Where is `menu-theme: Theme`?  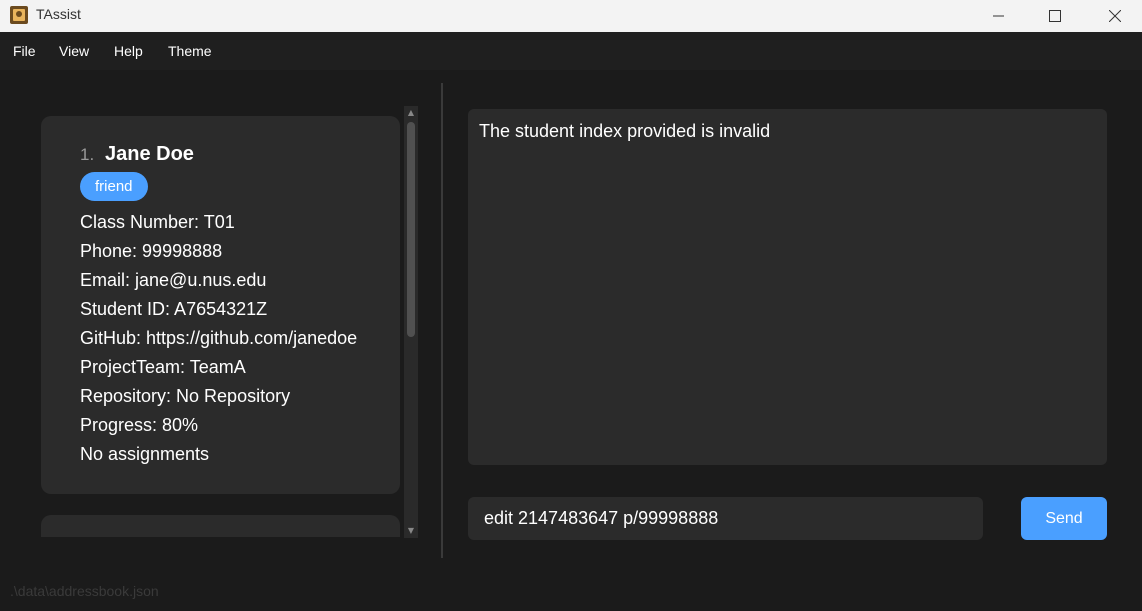
menu-theme: Theme is located at coordinates (190, 51).